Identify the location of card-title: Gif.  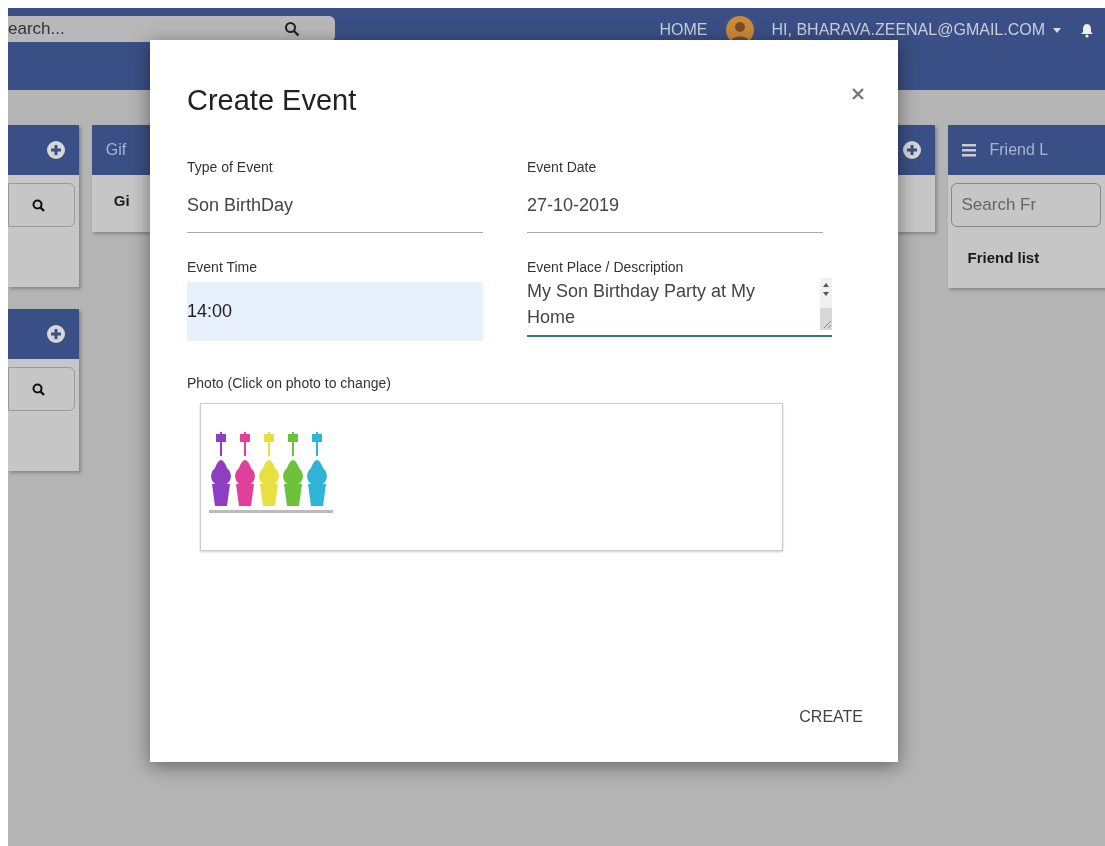
(116, 150).